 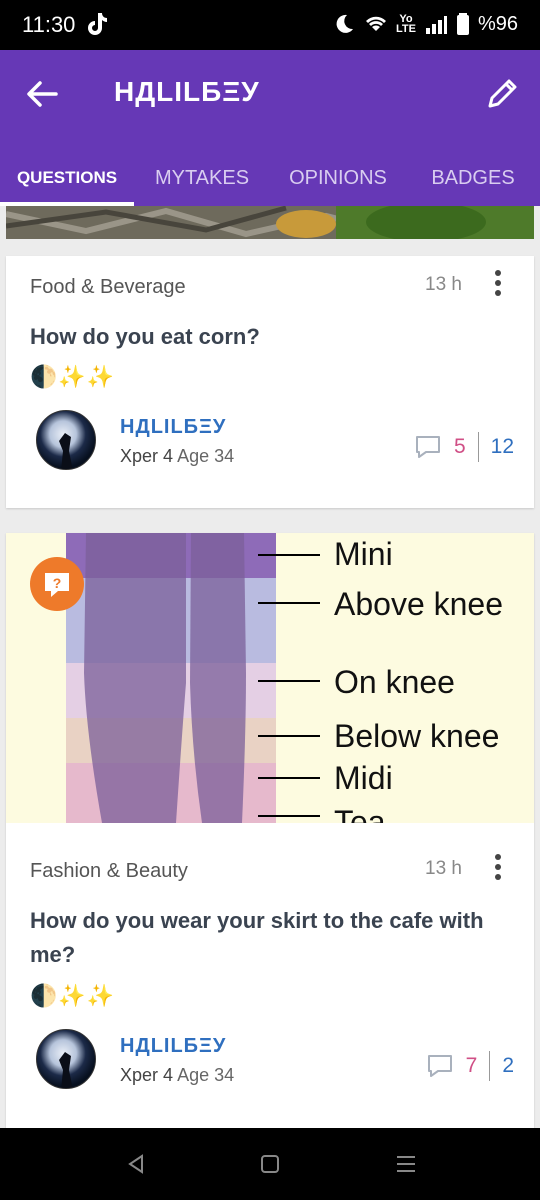 I want to click on question-title: How do you eat corn?, so click(x=268, y=337).